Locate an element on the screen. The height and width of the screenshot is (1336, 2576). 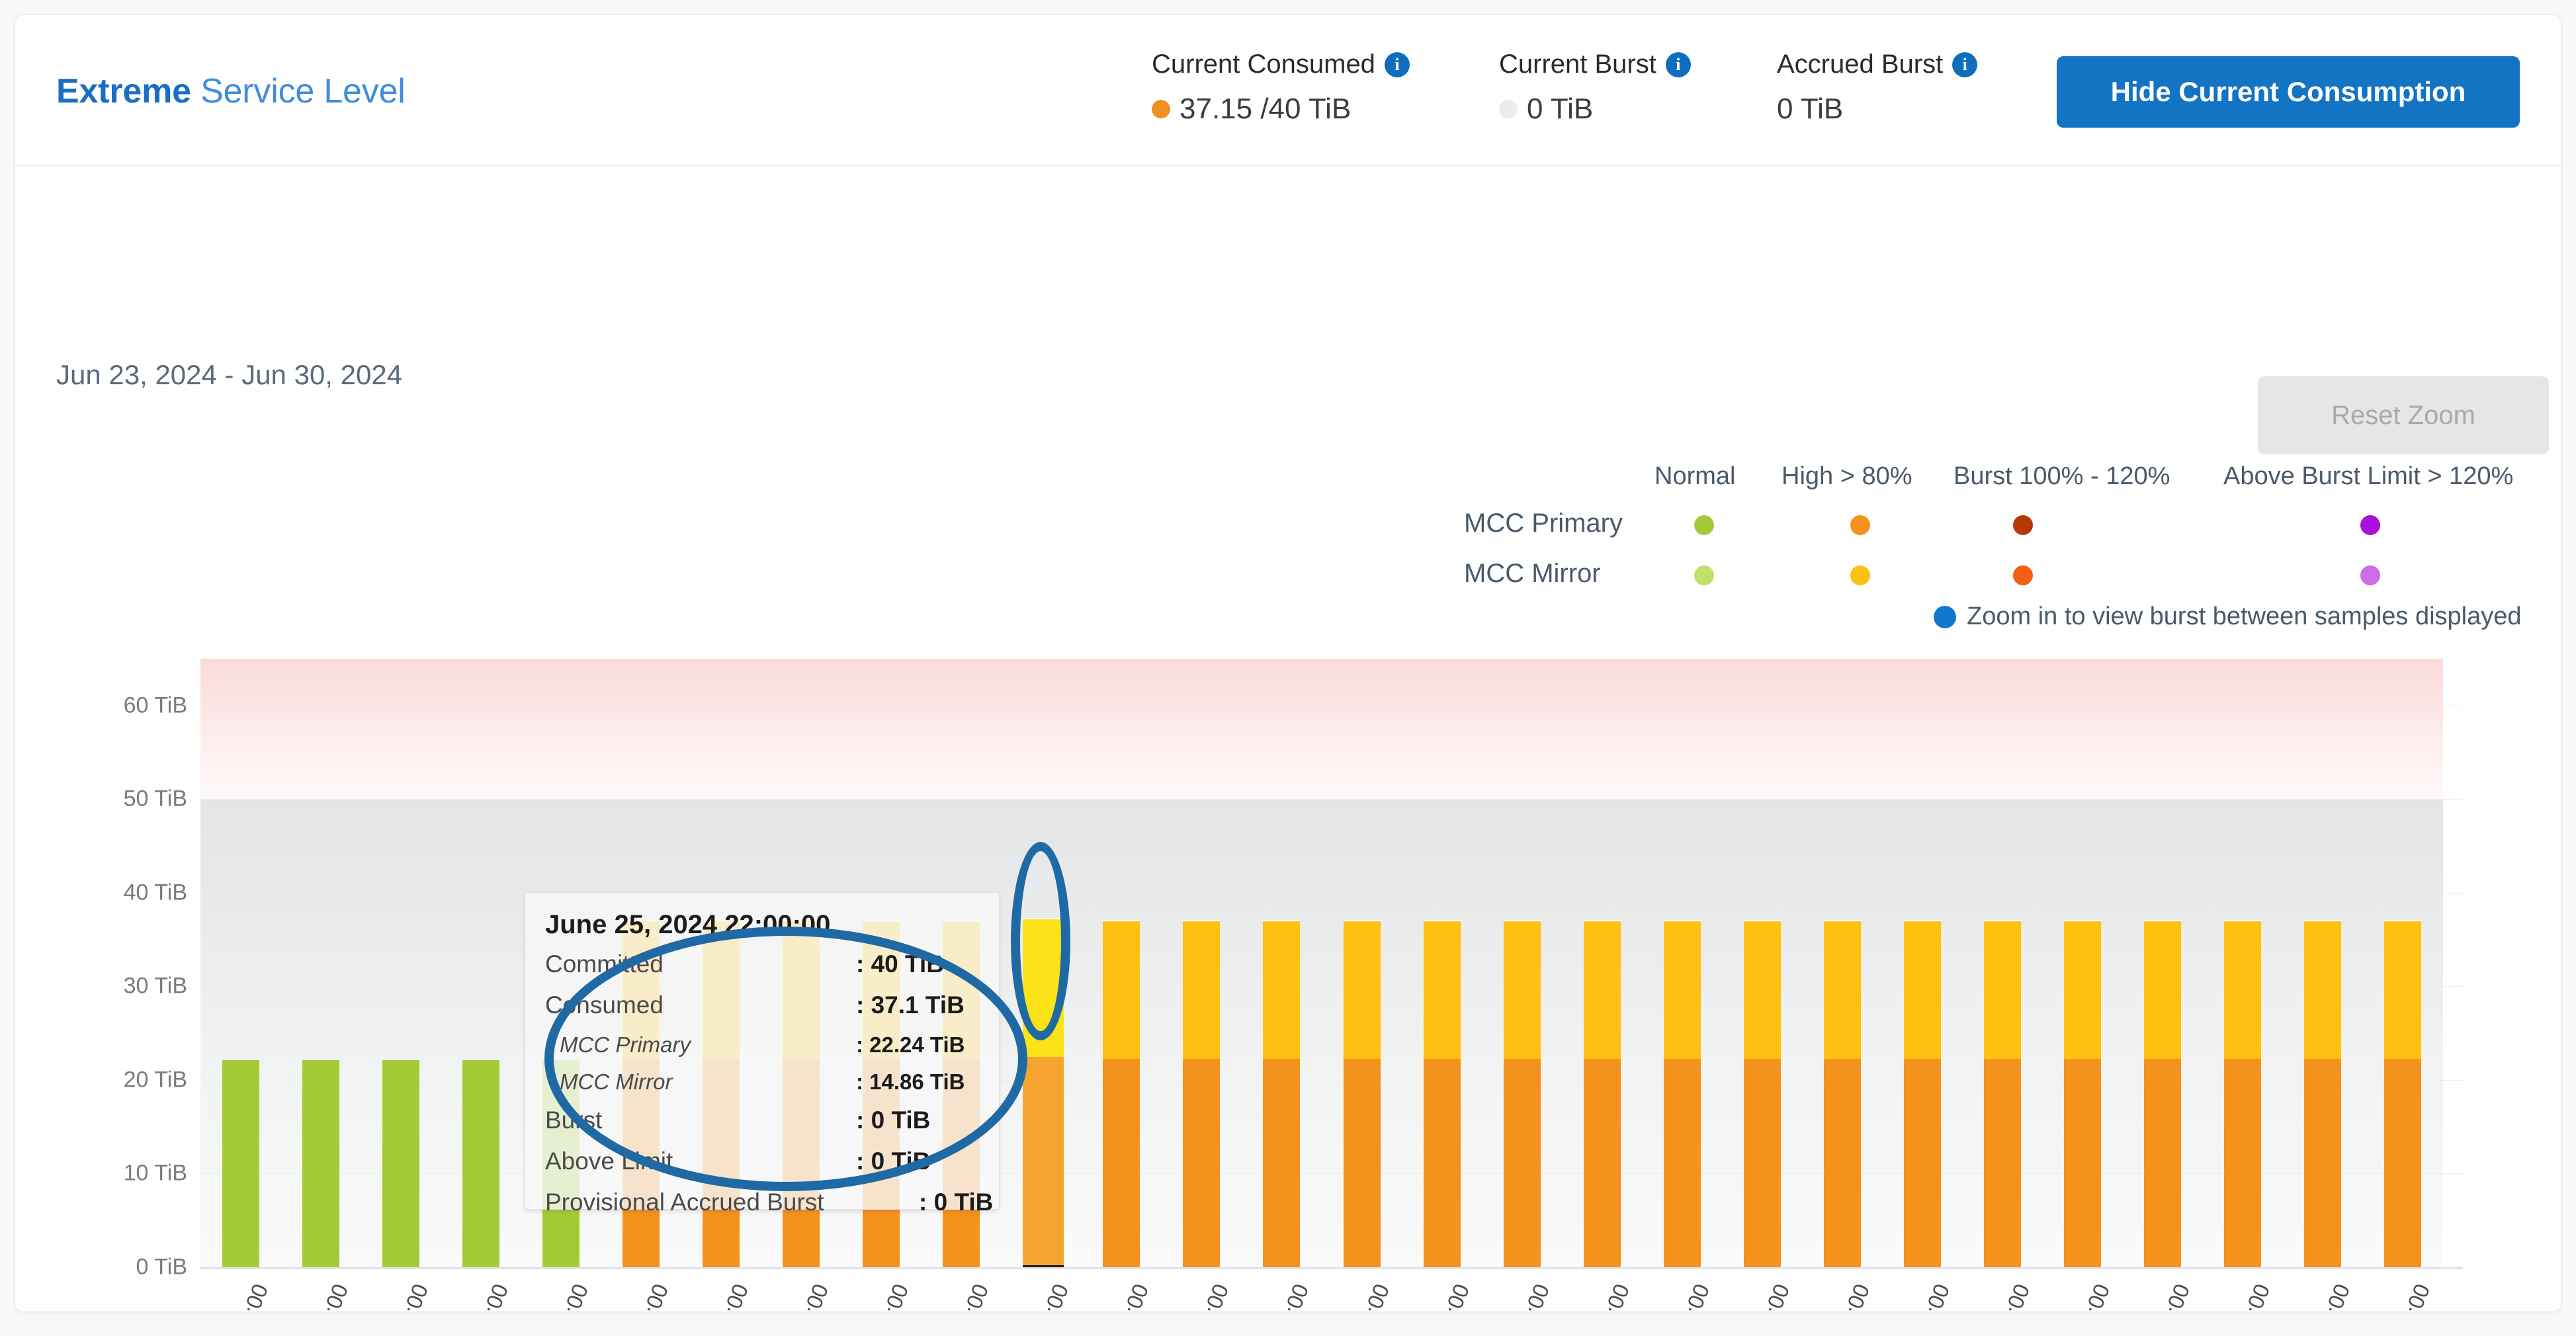
tooltip-row-key: Provisional Accrued Burst is located at coordinates (685, 1202).